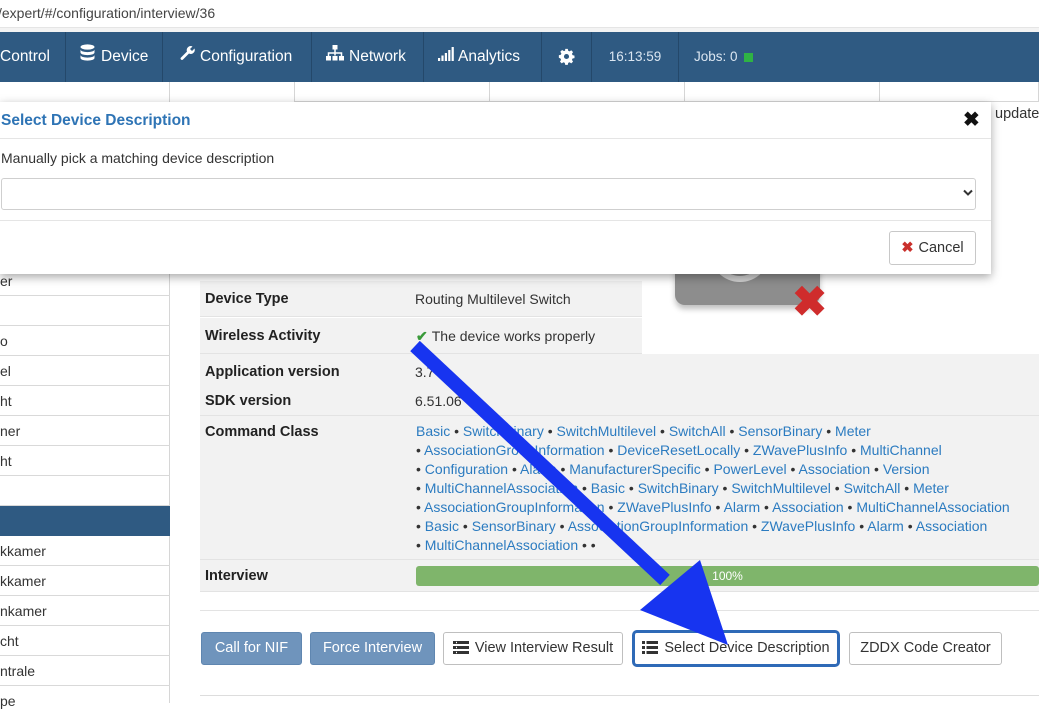 This screenshot has width=1039, height=716. Describe the element at coordinates (5, 371) in the screenshot. I see `sidebar-item-label: el` at that location.